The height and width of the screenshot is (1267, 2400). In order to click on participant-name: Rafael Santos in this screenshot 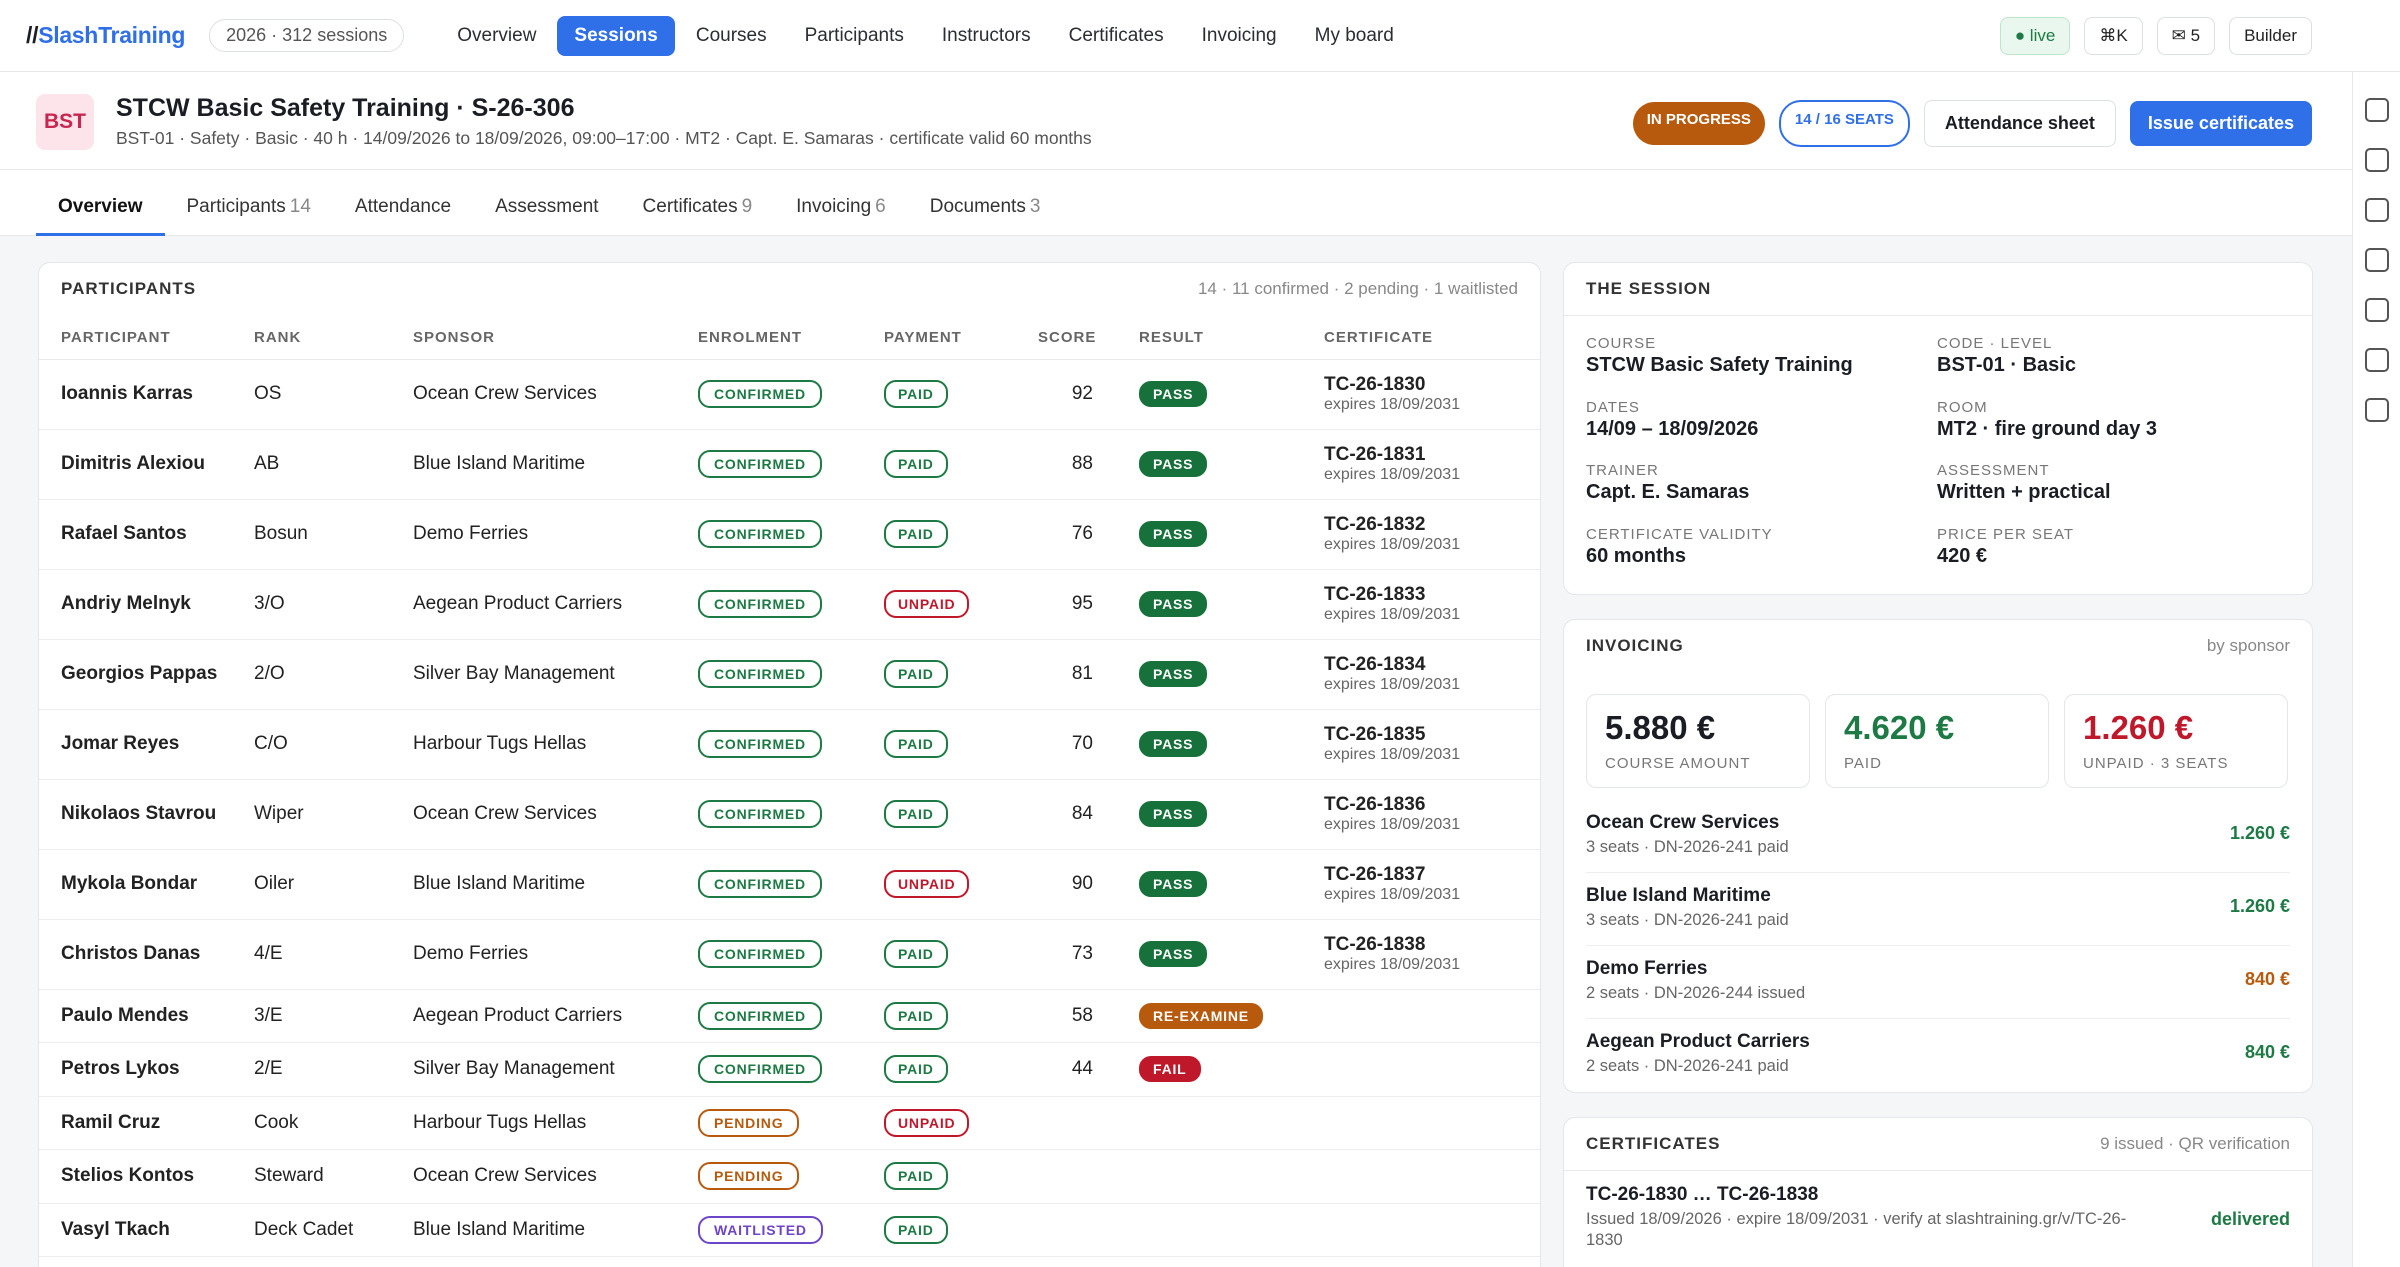, I will do `click(146, 534)`.